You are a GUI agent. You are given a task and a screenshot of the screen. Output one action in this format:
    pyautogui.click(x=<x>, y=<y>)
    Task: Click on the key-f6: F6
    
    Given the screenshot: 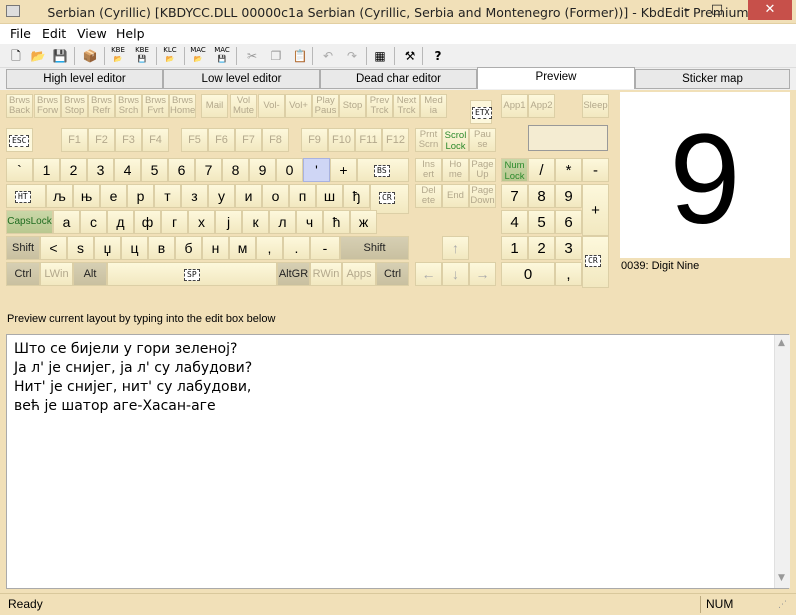 What is the action you would take?
    pyautogui.click(x=221, y=140)
    